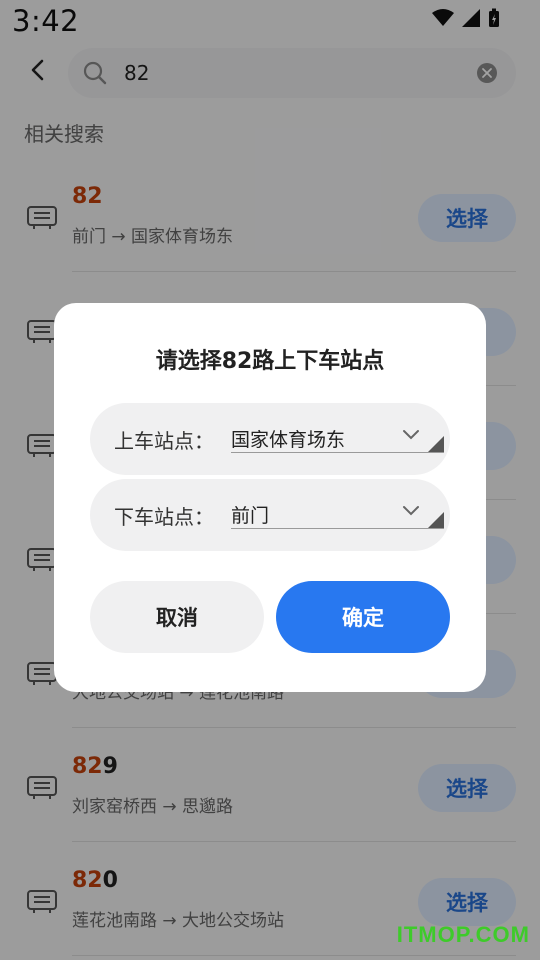 This screenshot has height=960, width=540. What do you see at coordinates (164, 441) in the screenshot?
I see `board-station-label: 上车站点：` at bounding box center [164, 441].